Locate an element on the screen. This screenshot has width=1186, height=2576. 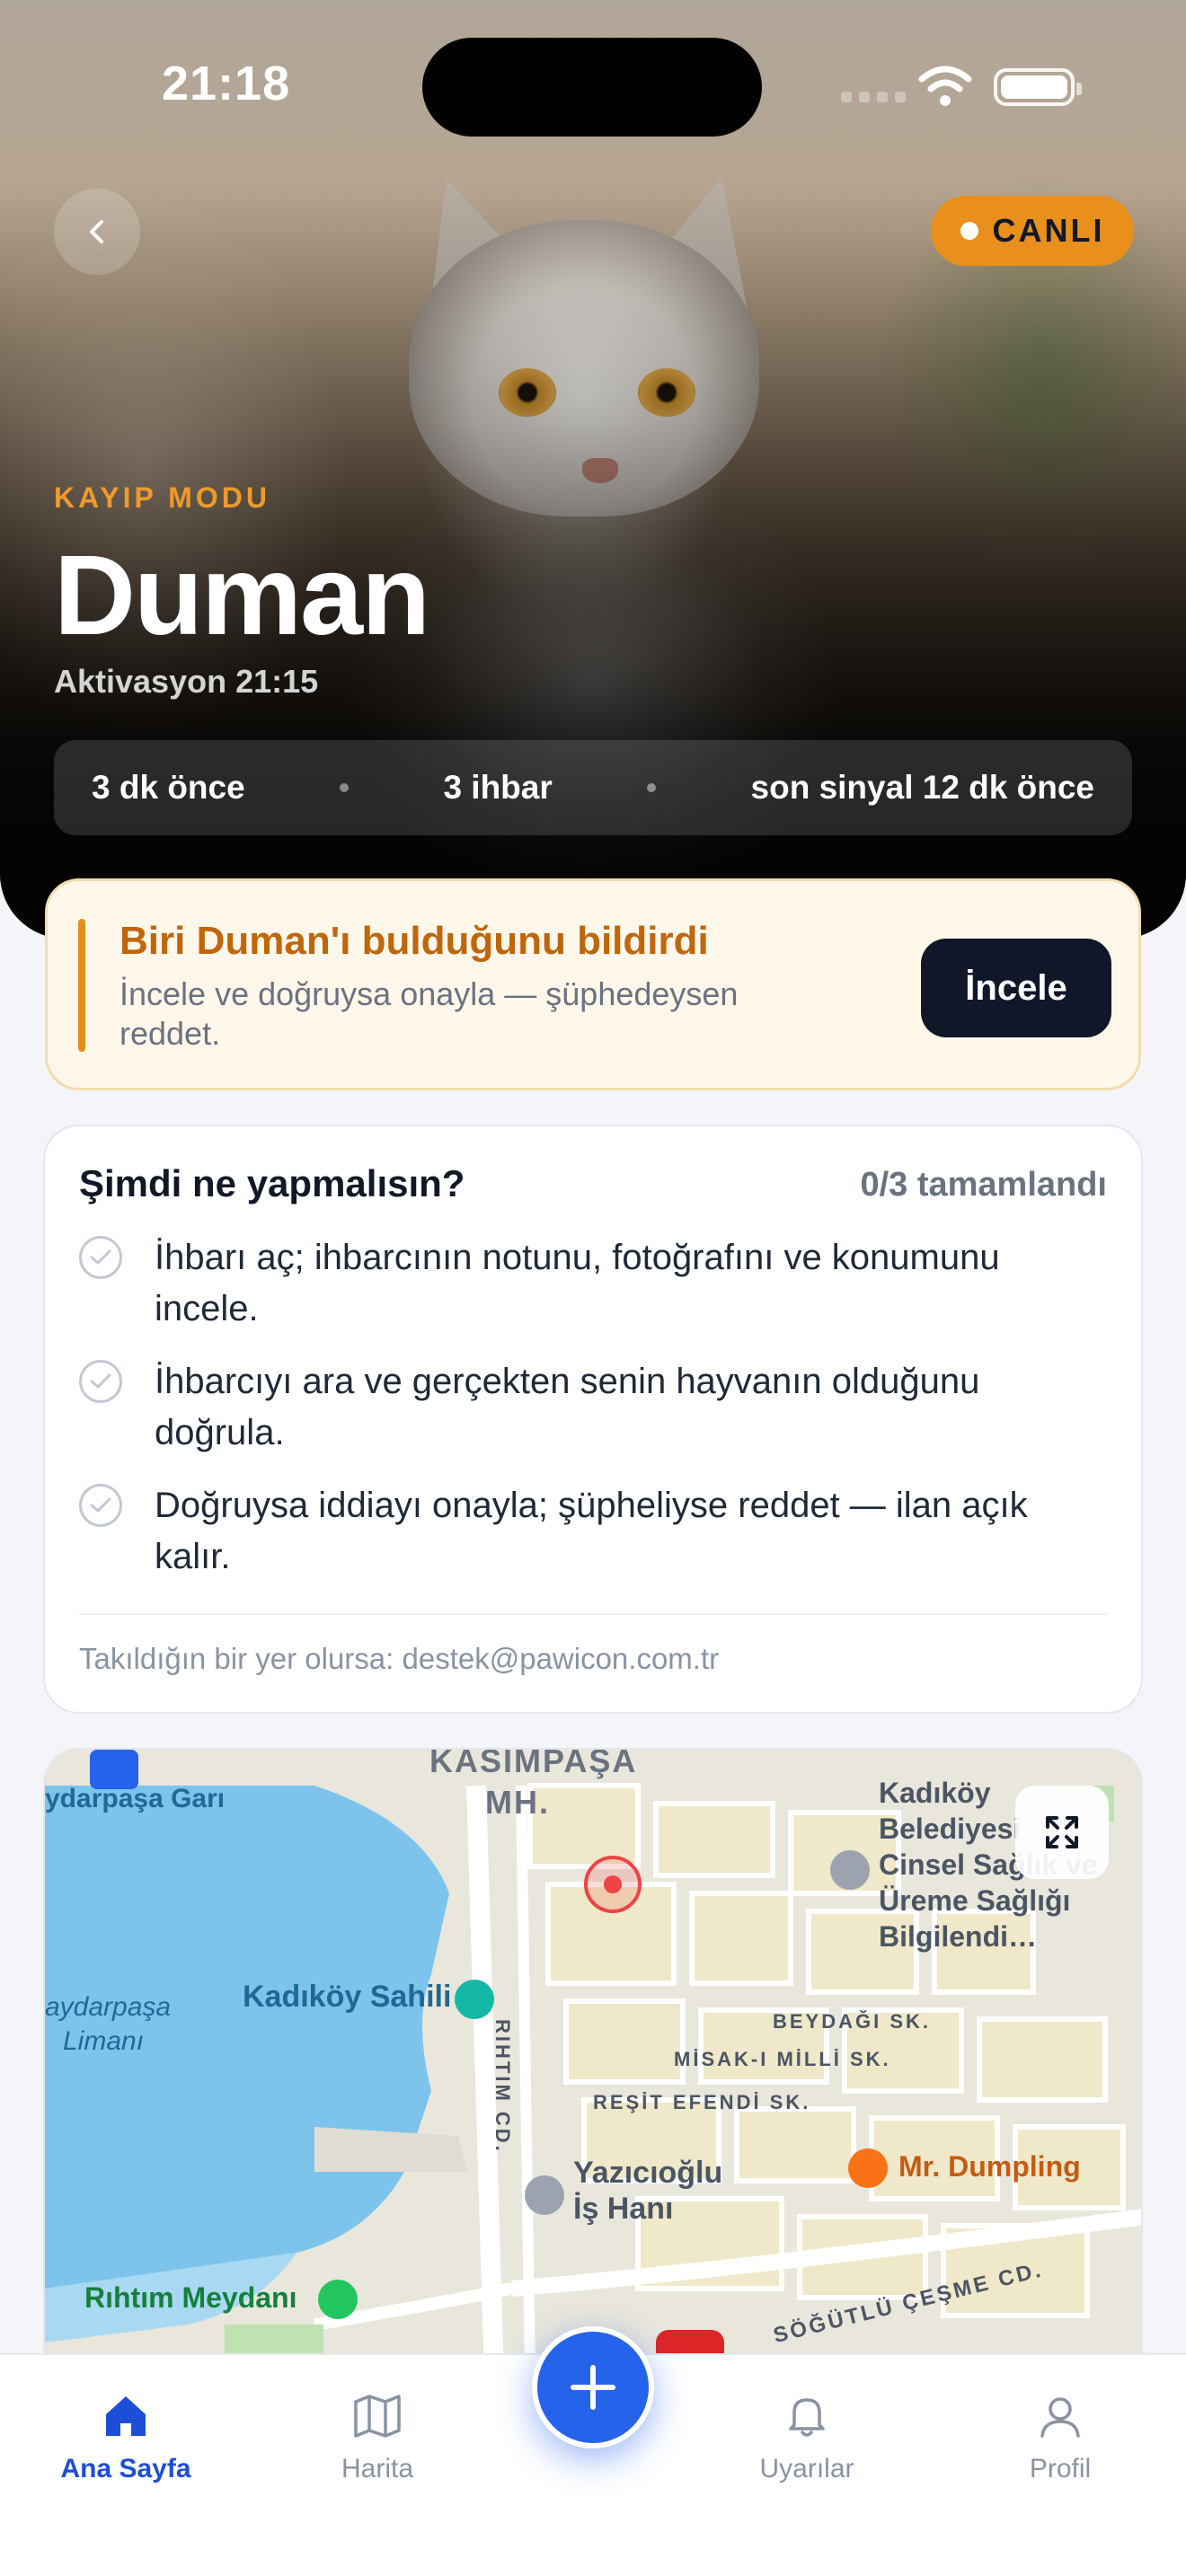
activation-time: Aktivasyon 21:15 is located at coordinates (186, 681).